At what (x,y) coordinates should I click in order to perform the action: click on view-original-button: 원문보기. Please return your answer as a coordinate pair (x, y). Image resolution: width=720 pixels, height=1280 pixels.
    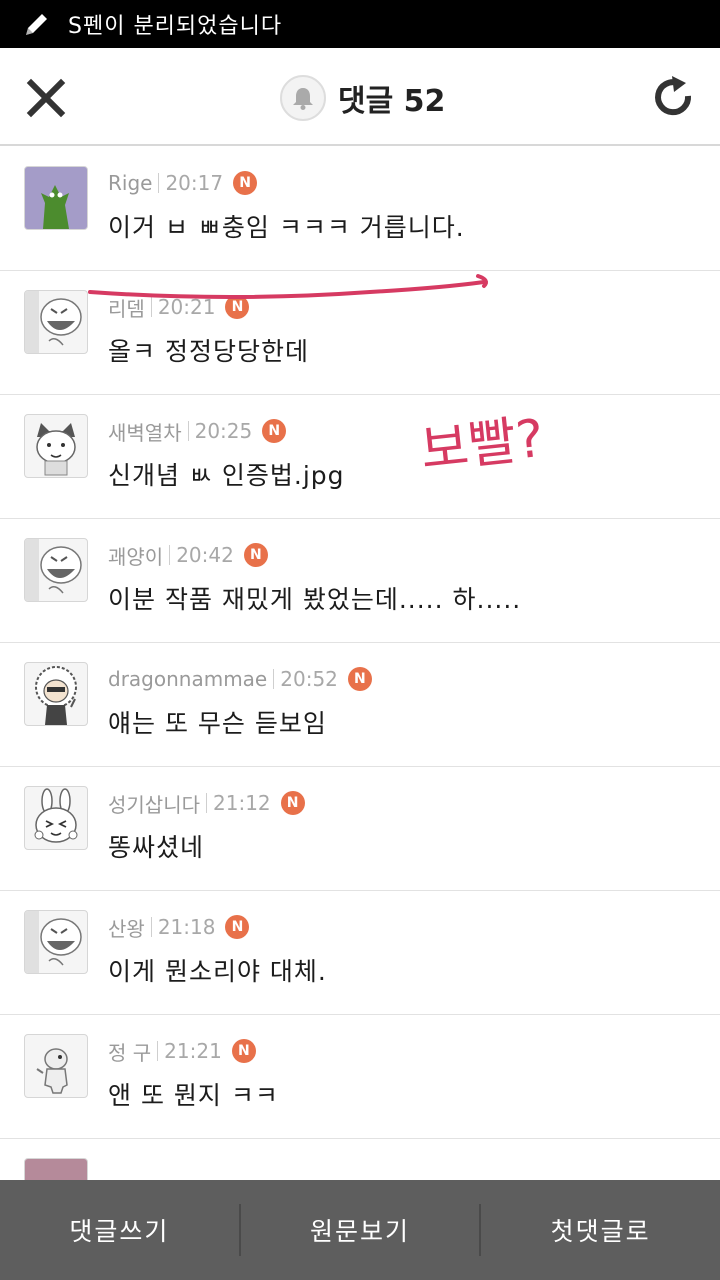
    Looking at the image, I should click on (360, 1230).